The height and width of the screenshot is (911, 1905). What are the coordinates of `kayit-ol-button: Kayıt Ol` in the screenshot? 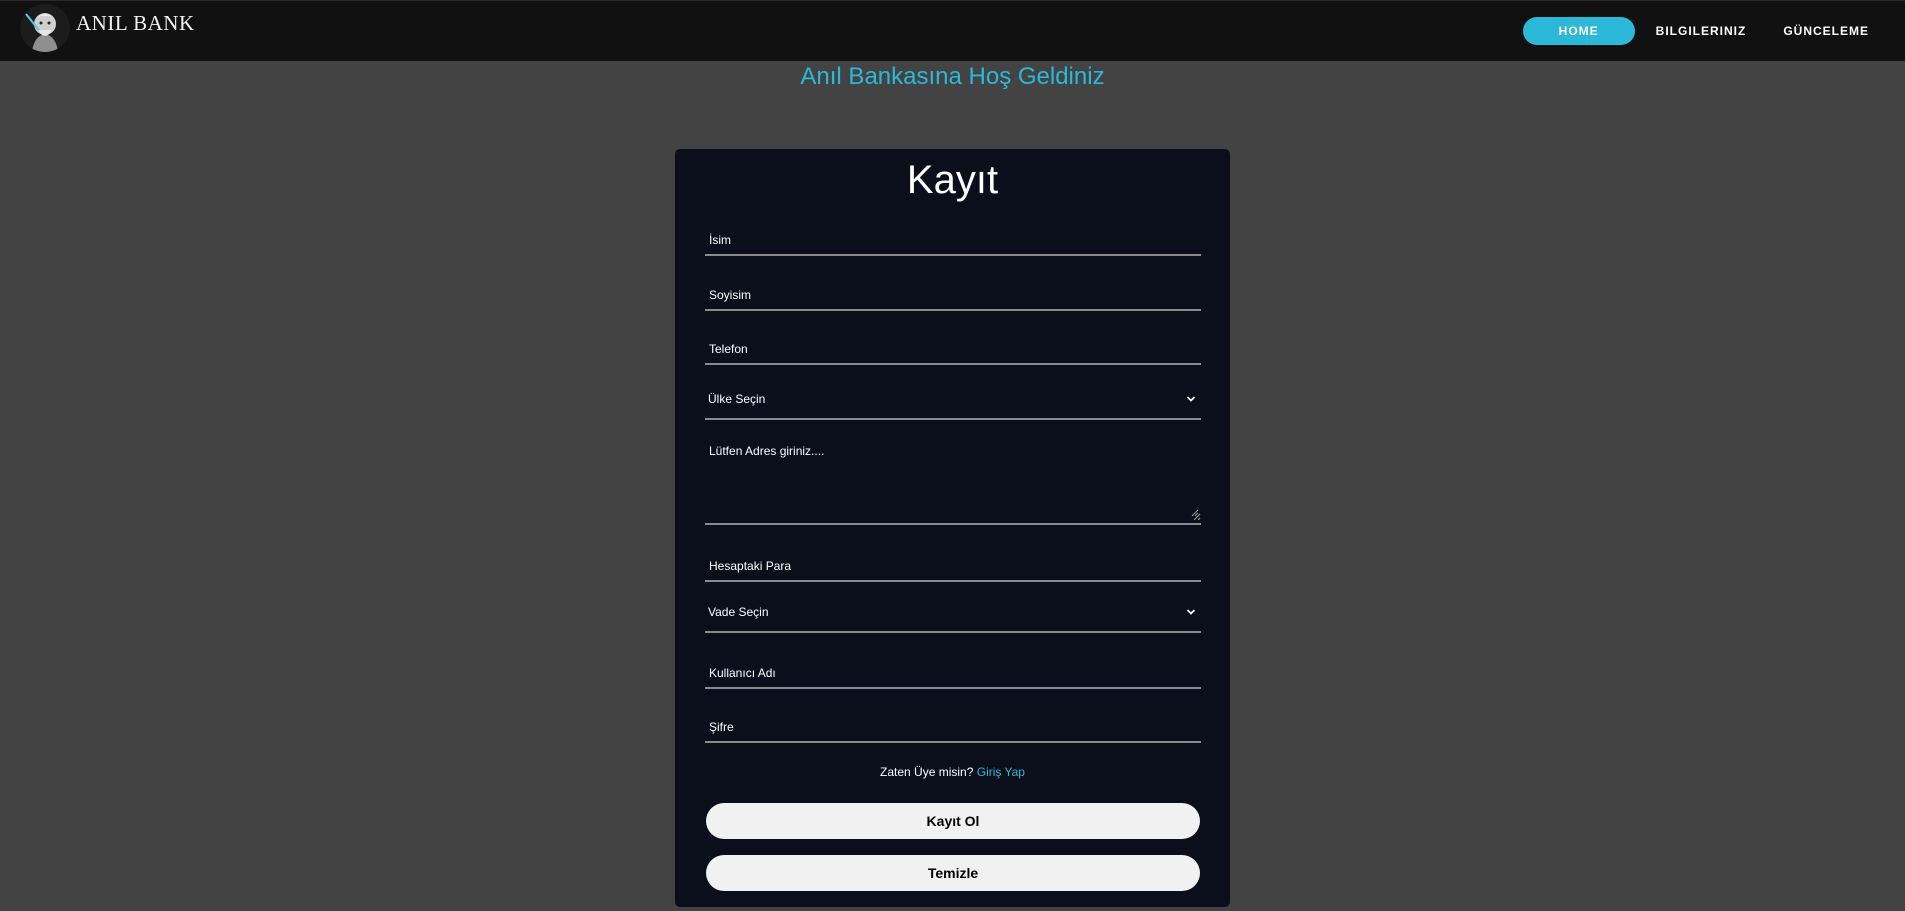 It's located at (953, 821).